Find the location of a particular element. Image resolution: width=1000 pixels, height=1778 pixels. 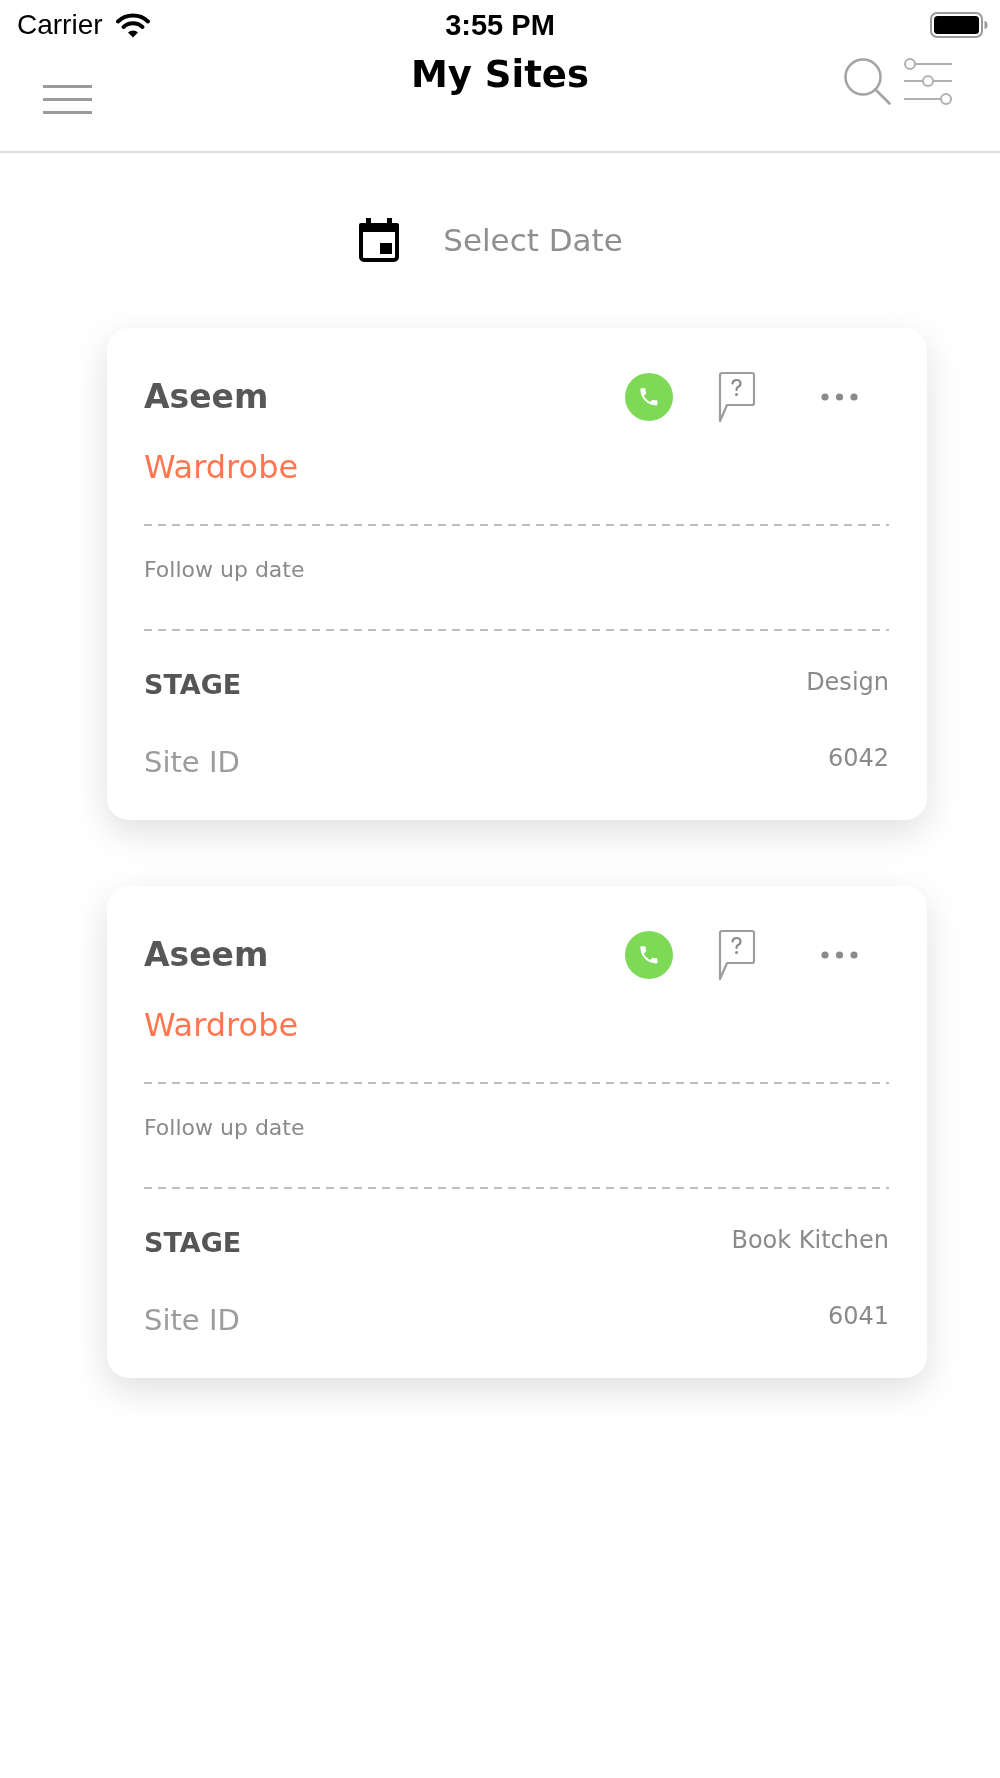

sliders-icon is located at coordinates (928, 82).